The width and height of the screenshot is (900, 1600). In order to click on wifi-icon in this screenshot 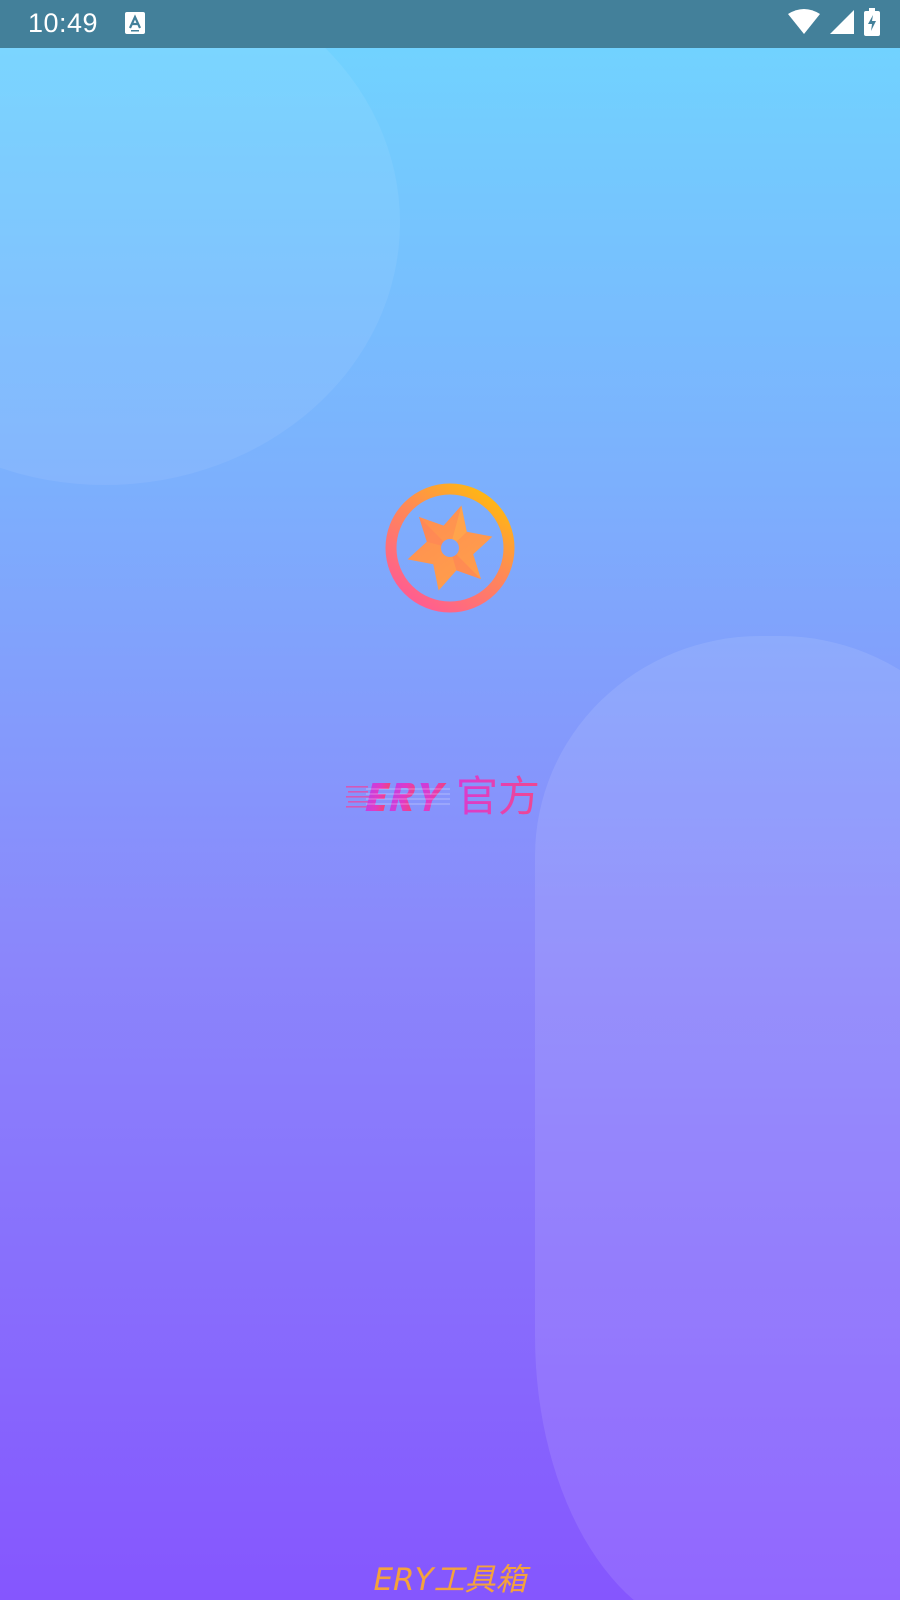, I will do `click(804, 24)`.